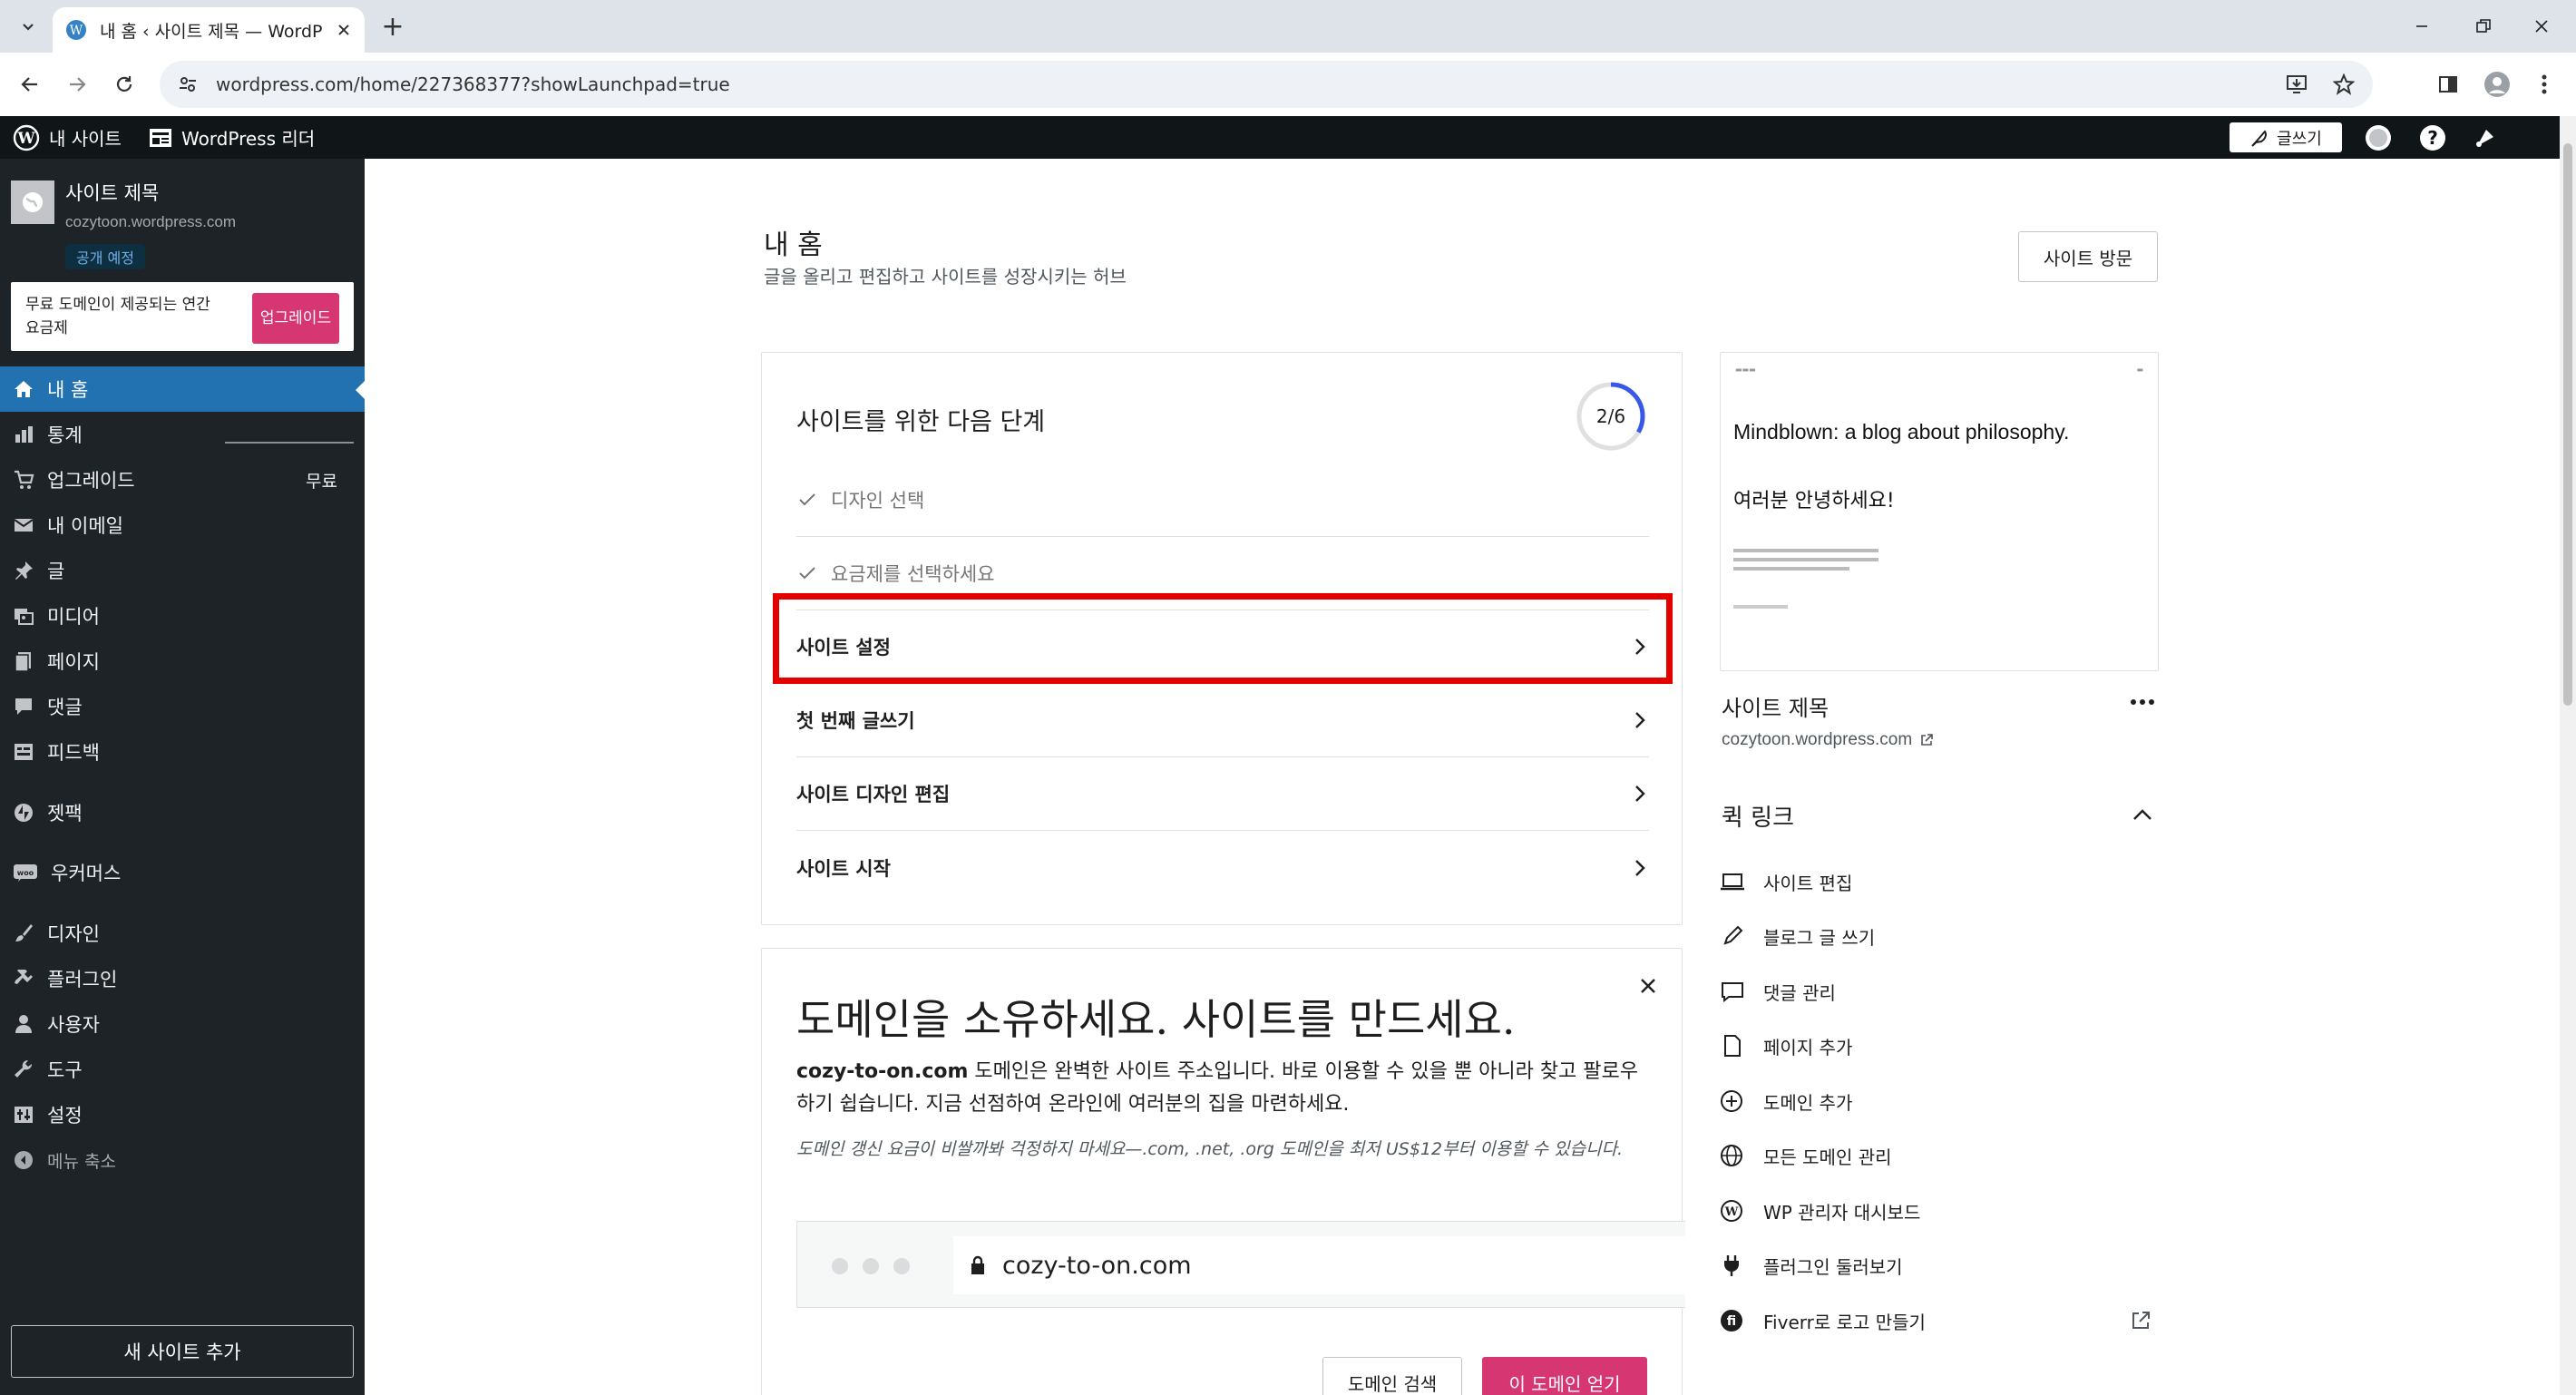 This screenshot has height=1395, width=2576. I want to click on sidebar-item-stats: 통계, so click(182, 434).